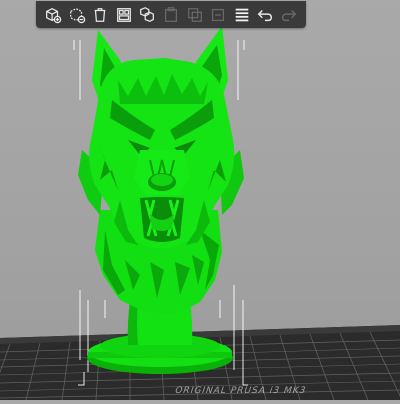  I want to click on instance-plus-icon, so click(194, 14).